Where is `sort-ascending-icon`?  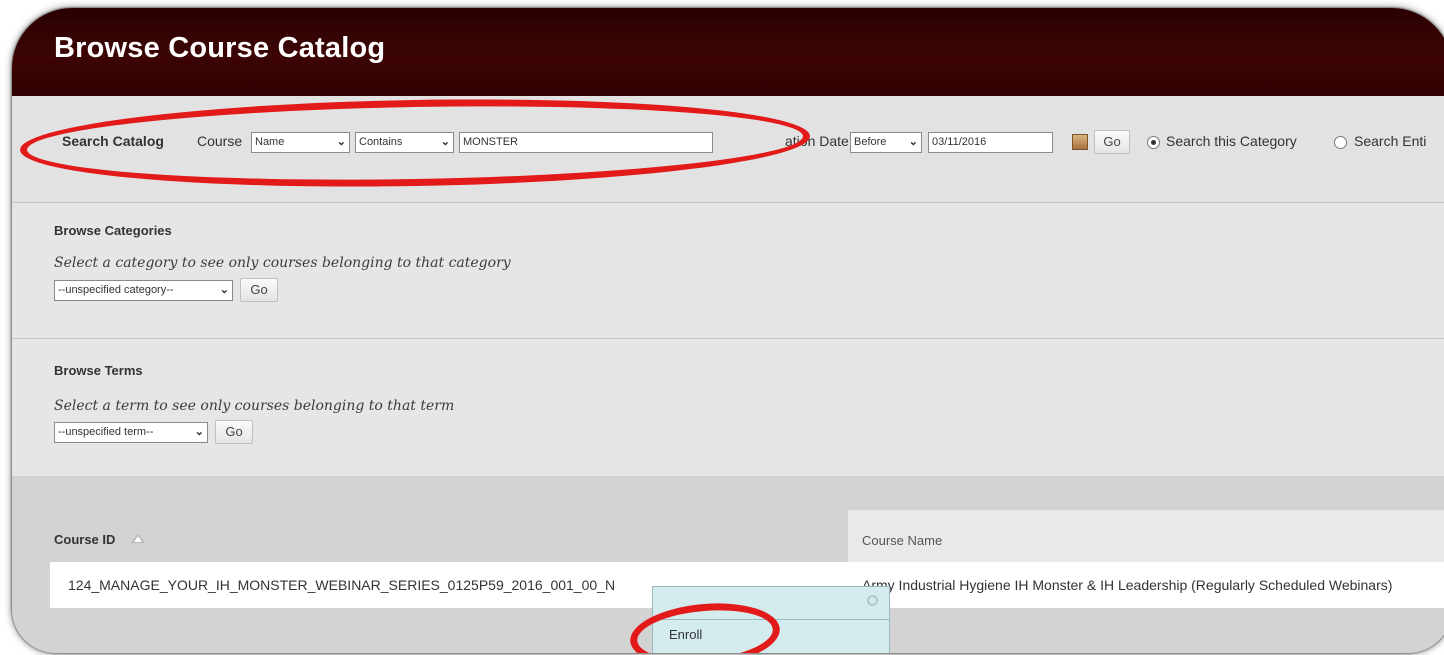 sort-ascending-icon is located at coordinates (138, 538).